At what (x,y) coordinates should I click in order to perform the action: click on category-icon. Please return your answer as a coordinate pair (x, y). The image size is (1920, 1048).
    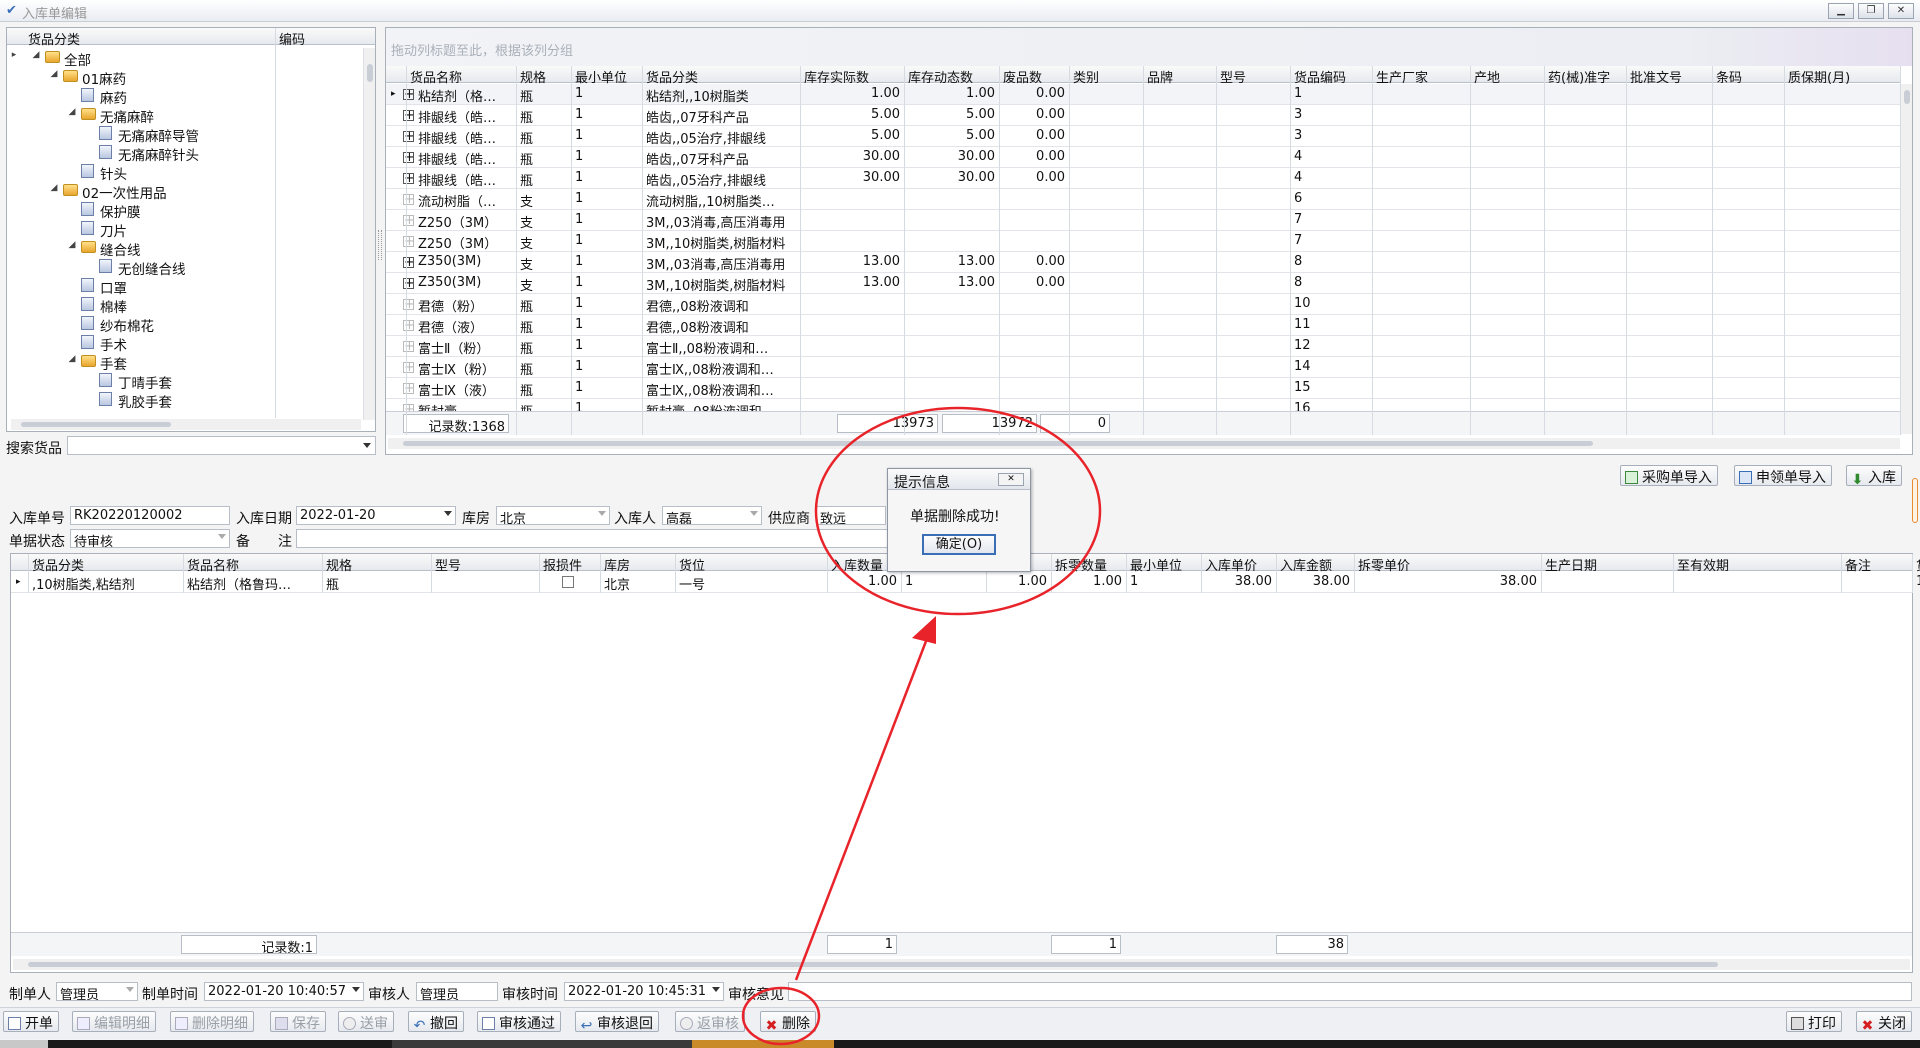
    Looking at the image, I should click on (87, 95).